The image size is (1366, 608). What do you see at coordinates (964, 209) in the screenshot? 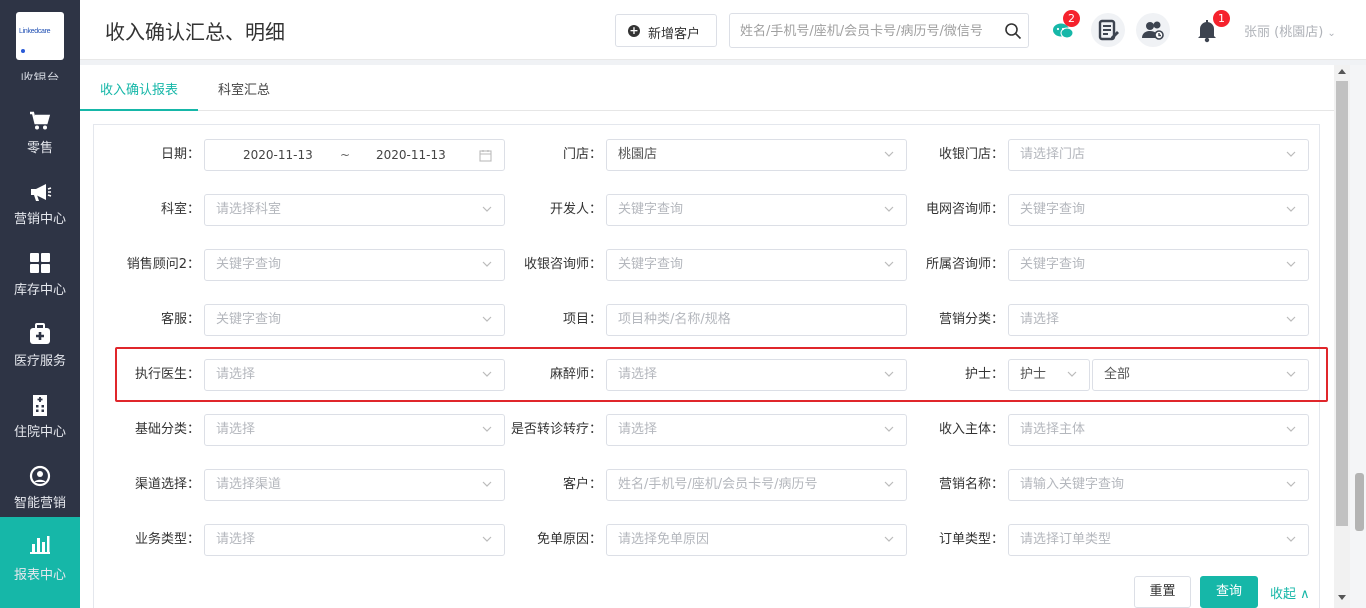
I see `tele-consultant-label: 电网咨询师：` at bounding box center [964, 209].